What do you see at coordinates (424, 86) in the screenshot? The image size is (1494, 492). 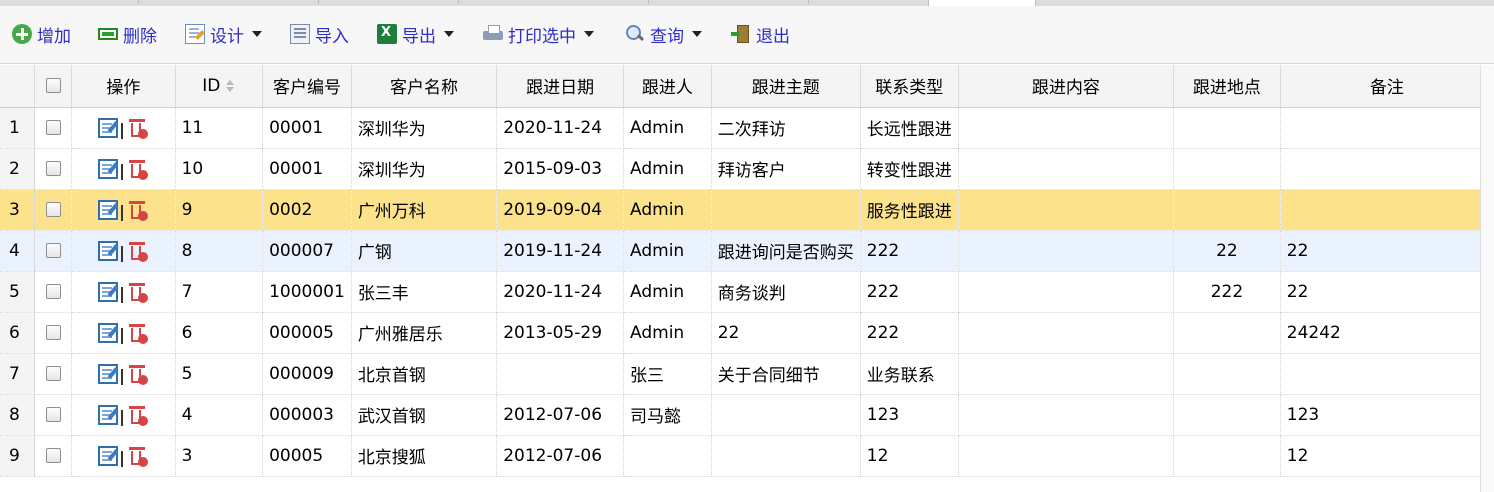 I see `column-header-cust-name: 客户名称` at bounding box center [424, 86].